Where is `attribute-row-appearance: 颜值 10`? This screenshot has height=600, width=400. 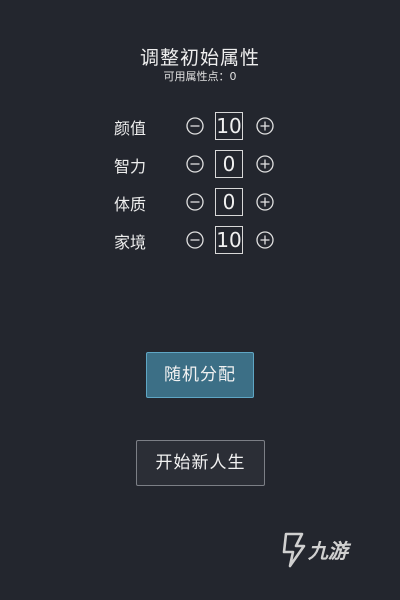 attribute-row-appearance: 颜值 10 is located at coordinates (200, 127).